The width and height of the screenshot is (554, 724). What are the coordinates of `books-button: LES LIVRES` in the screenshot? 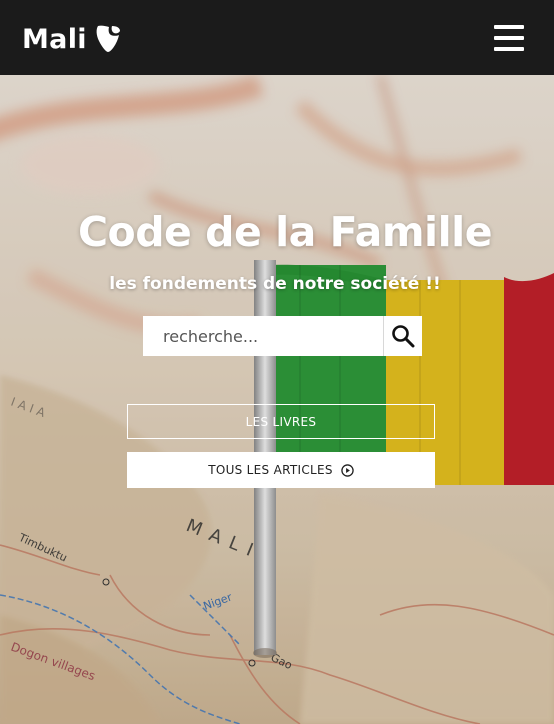 It's located at (281, 421).